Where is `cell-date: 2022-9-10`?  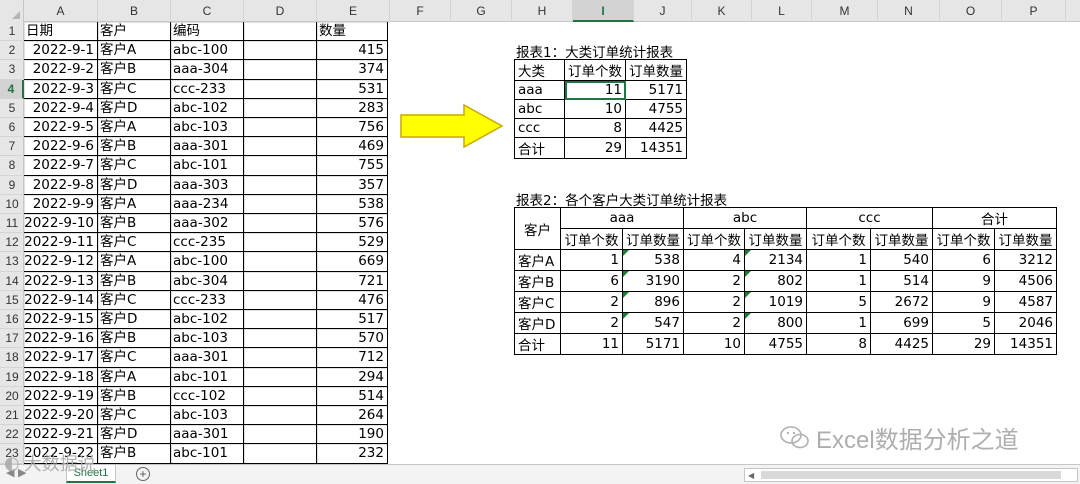
cell-date: 2022-9-10 is located at coordinates (61, 223).